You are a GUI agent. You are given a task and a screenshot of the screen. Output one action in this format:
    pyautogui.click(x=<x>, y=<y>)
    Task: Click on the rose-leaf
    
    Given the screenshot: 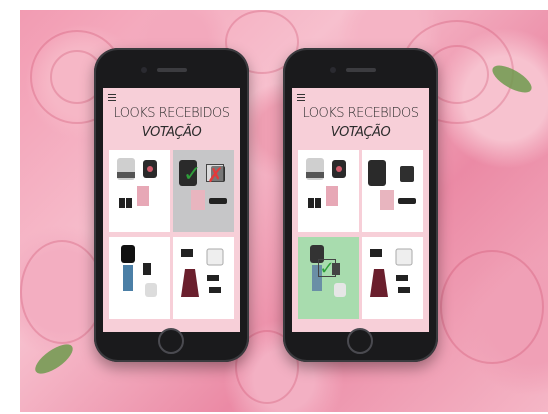 What is the action you would take?
    pyautogui.click(x=54, y=359)
    